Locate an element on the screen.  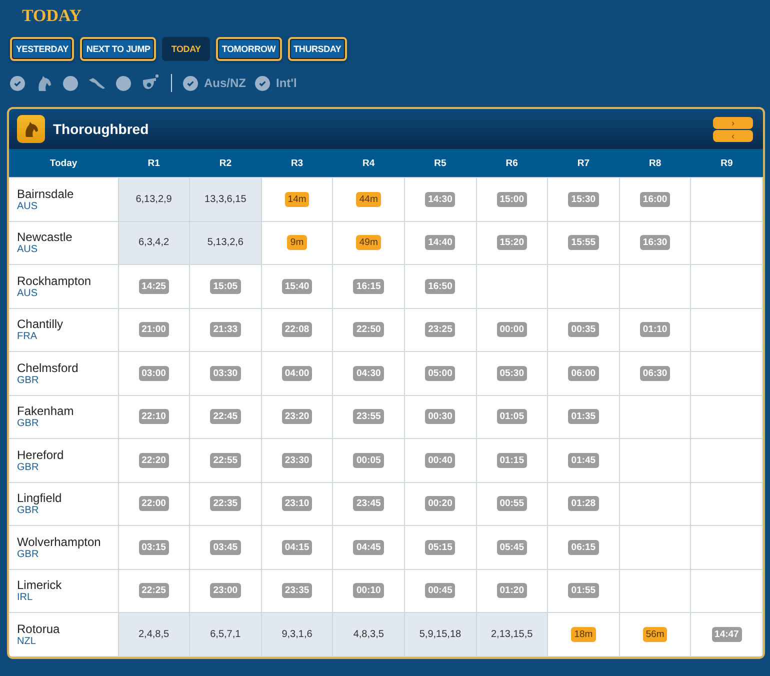
checkmark-icon is located at coordinates (190, 83).